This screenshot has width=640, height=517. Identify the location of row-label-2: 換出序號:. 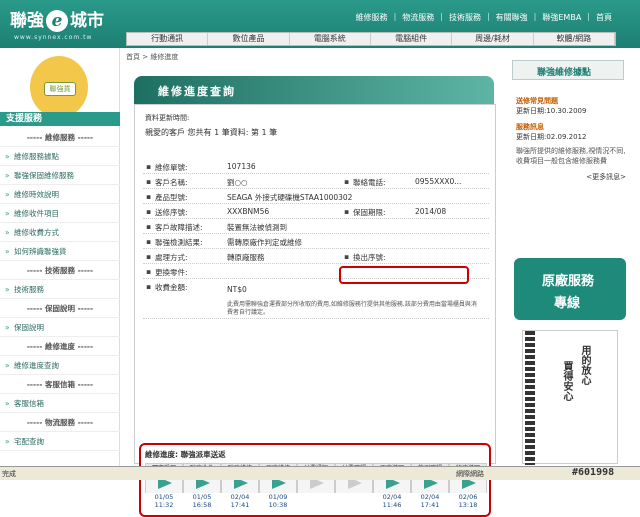
(364, 257).